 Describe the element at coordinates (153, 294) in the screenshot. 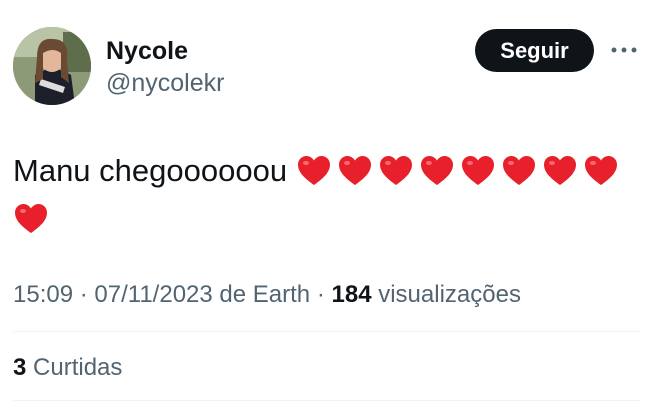

I see `tweet-date: 07/11/2023` at that location.